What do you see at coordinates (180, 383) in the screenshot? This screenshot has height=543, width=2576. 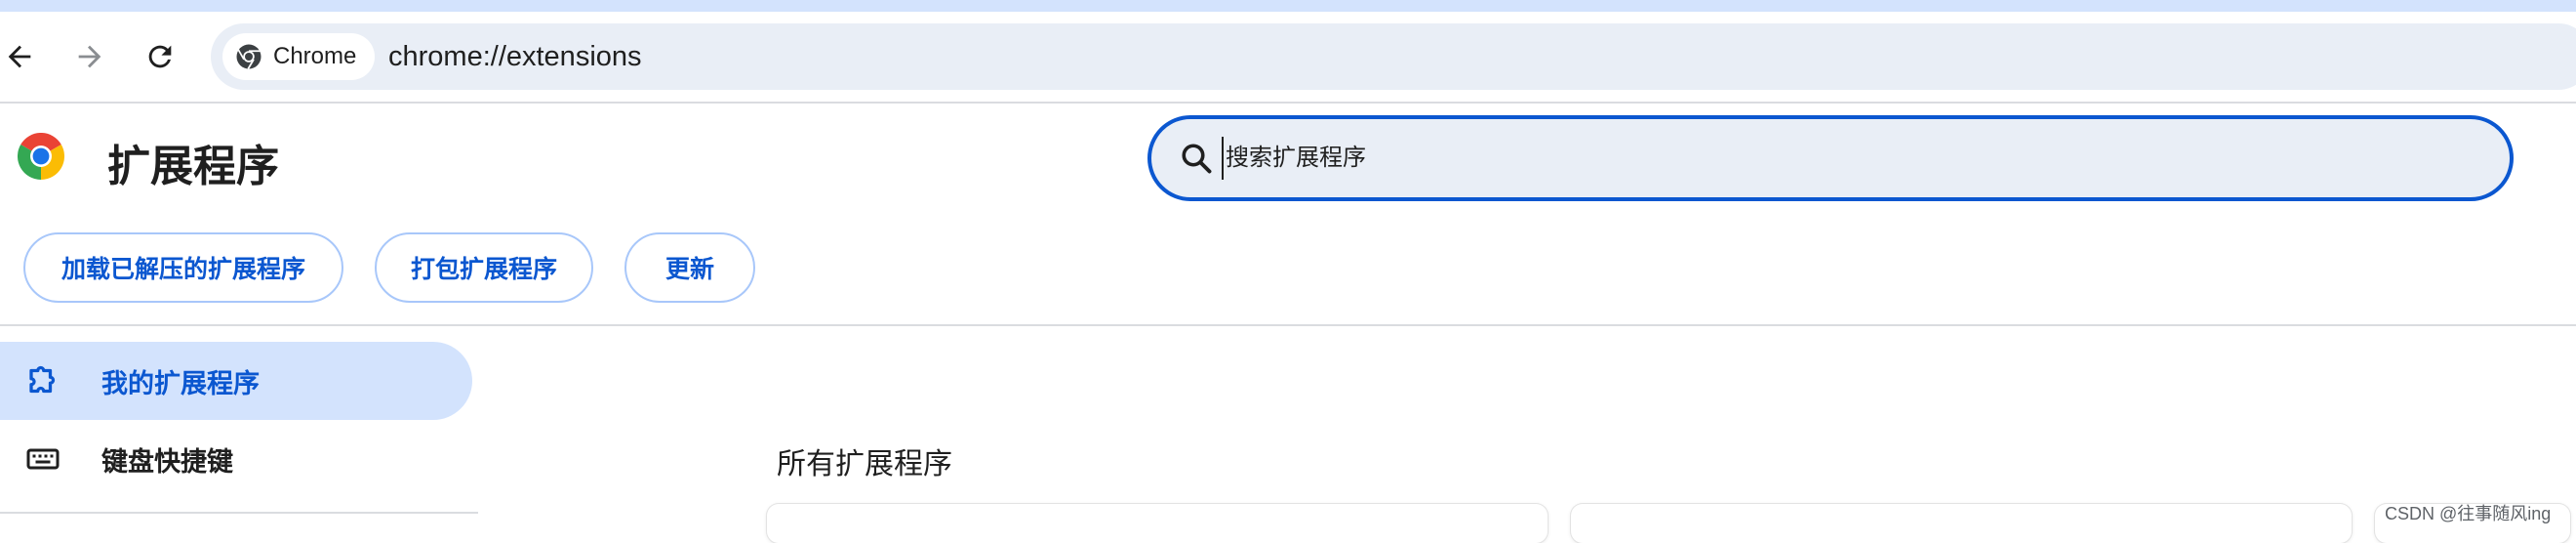 I see `sidebar-item-label: 我的扩展程序` at bounding box center [180, 383].